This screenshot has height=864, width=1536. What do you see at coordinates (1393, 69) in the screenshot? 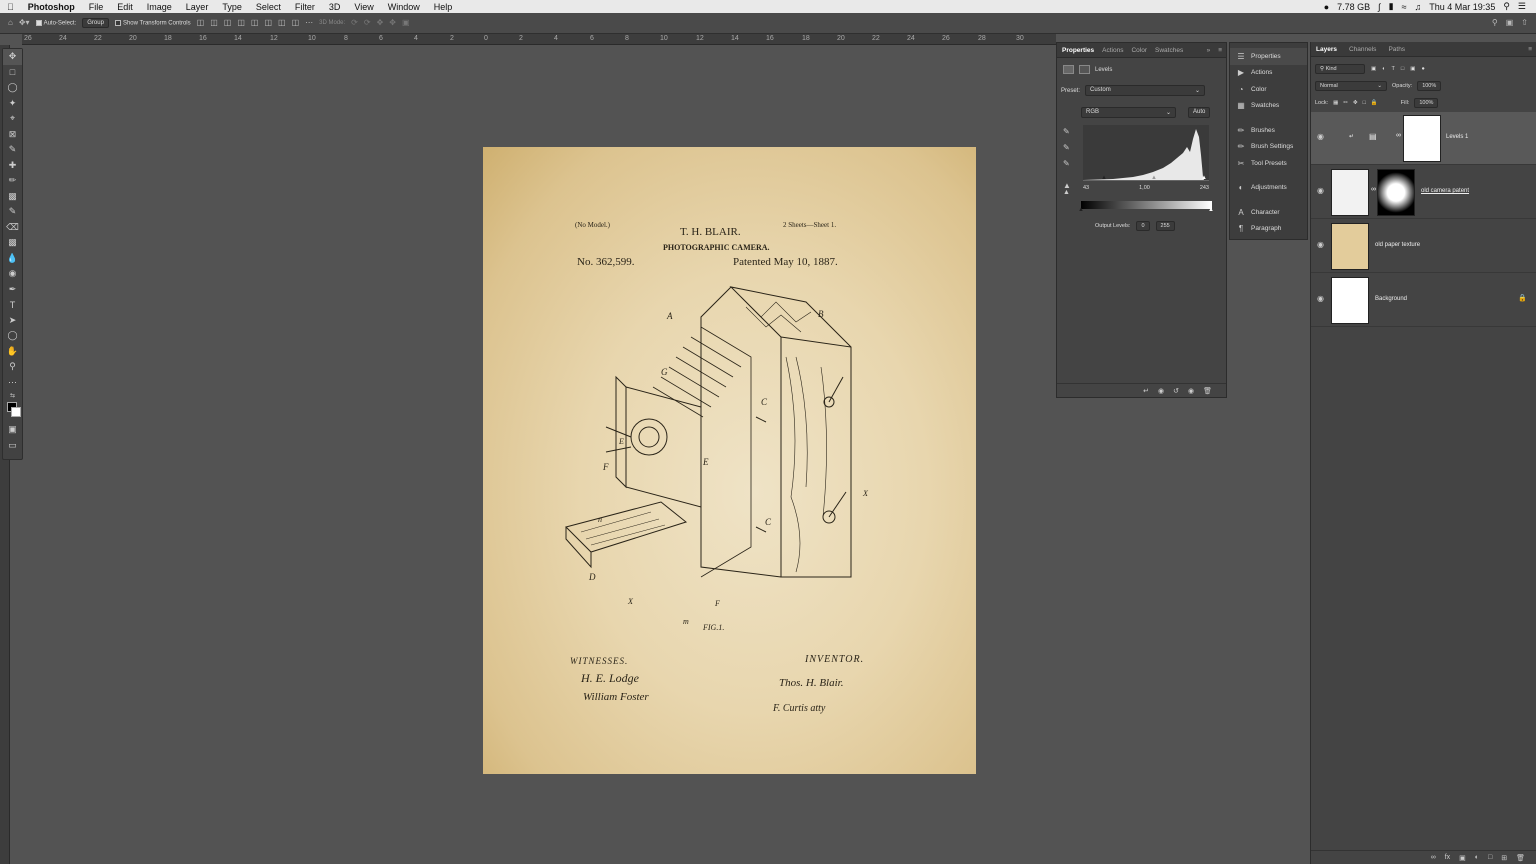
I see `filter-type-icon: T` at bounding box center [1393, 69].